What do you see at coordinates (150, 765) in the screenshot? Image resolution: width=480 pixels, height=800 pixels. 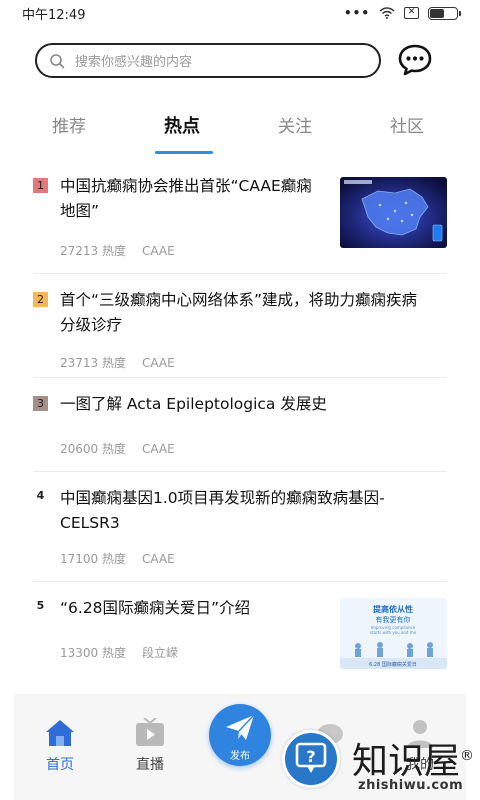 I see `nav-live-label: 直播` at bounding box center [150, 765].